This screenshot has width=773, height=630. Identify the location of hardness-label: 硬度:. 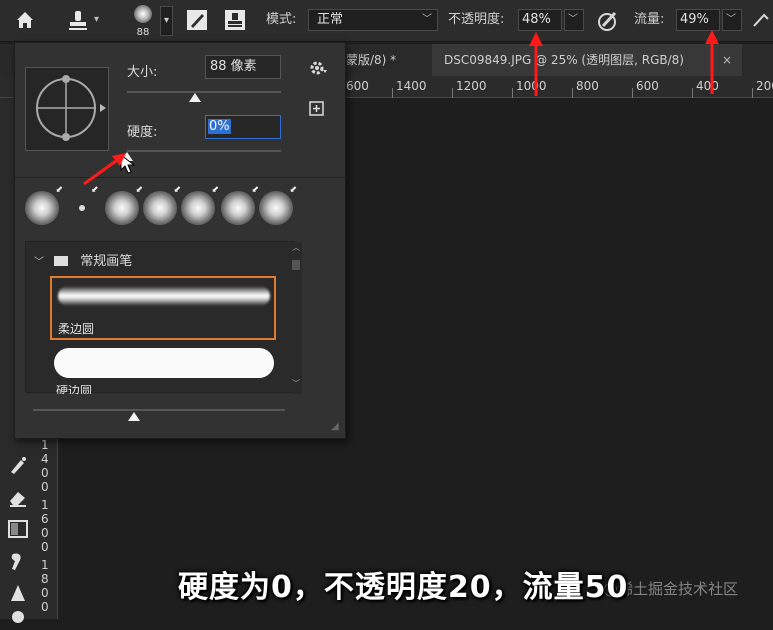
(142, 132).